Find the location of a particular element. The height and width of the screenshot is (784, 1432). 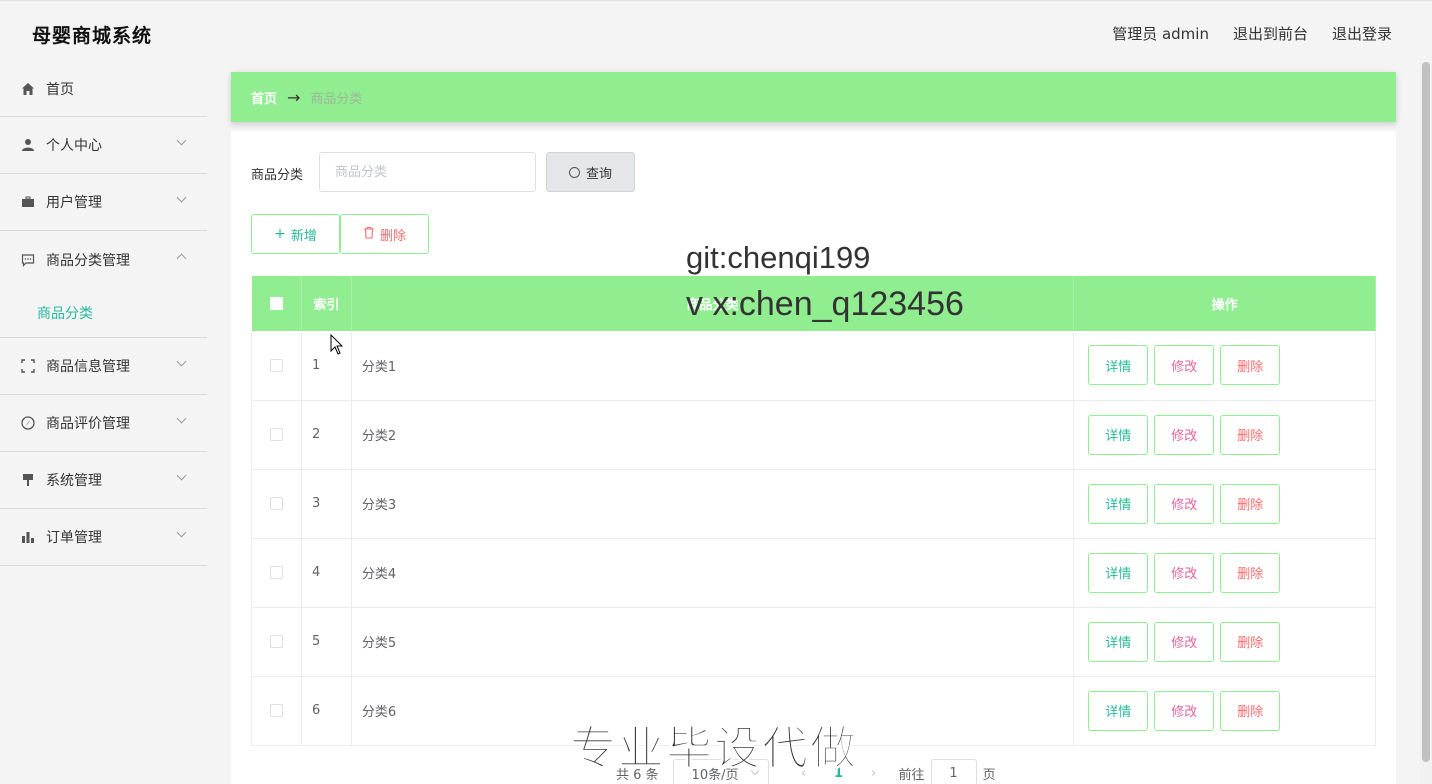

brush-icon is located at coordinates (28, 480).